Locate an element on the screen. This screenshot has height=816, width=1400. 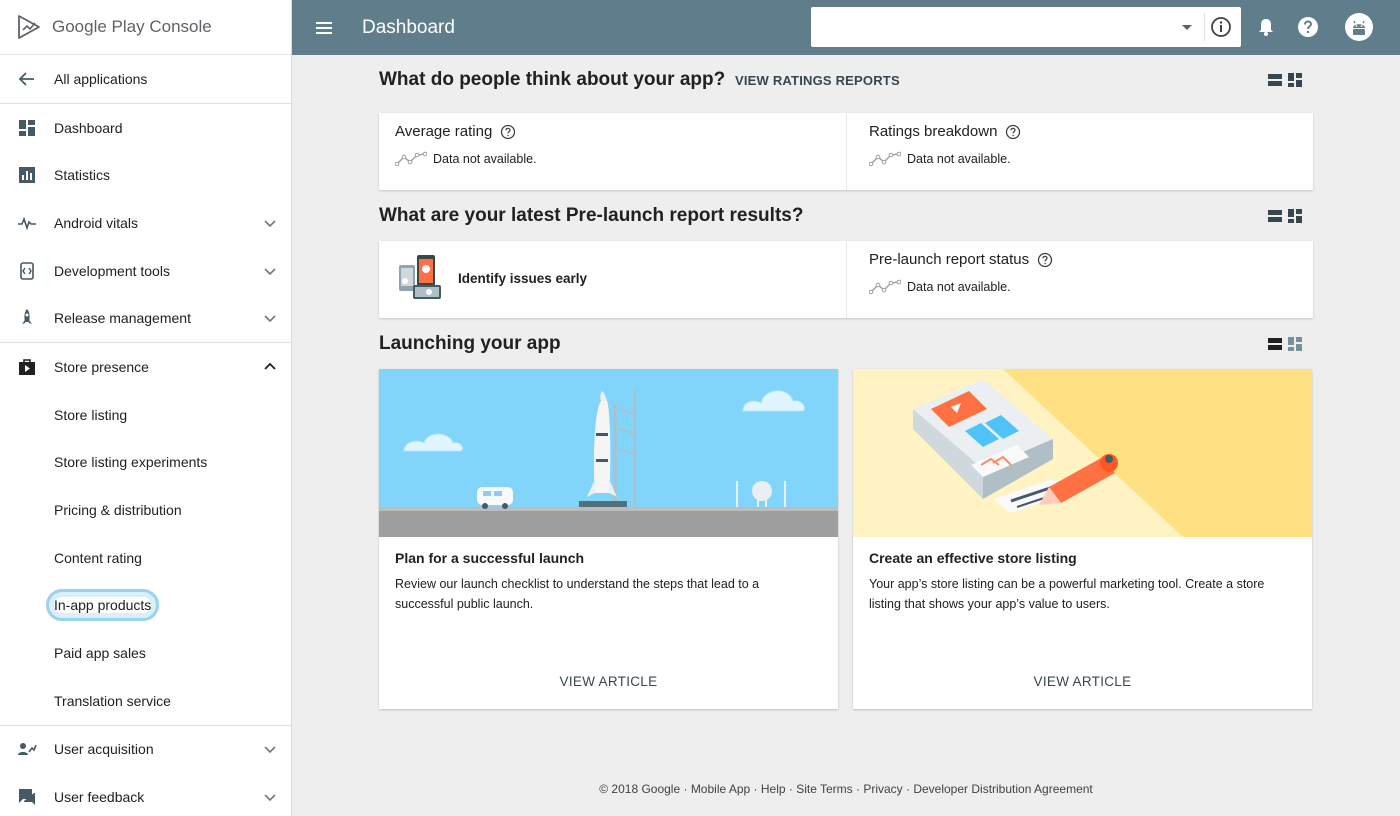
account-avatar is located at coordinates (1359, 27).